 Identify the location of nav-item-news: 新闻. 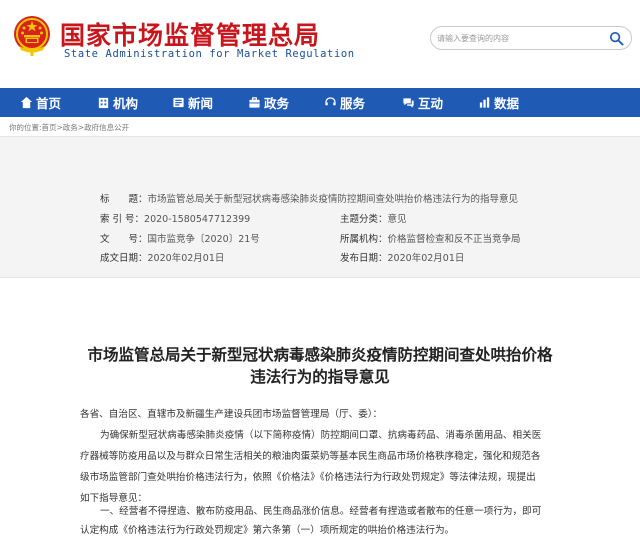
(192, 102).